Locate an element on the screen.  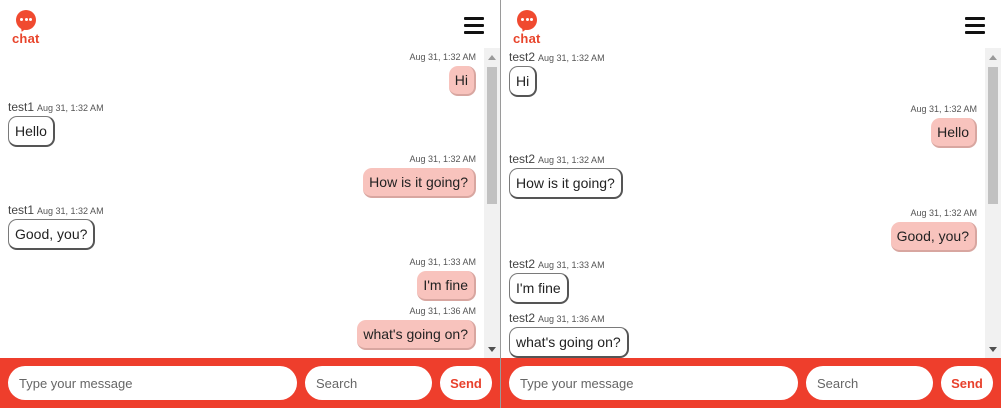
message-sent: Aug 31, 1:33 AM I'm fine is located at coordinates (442, 278).